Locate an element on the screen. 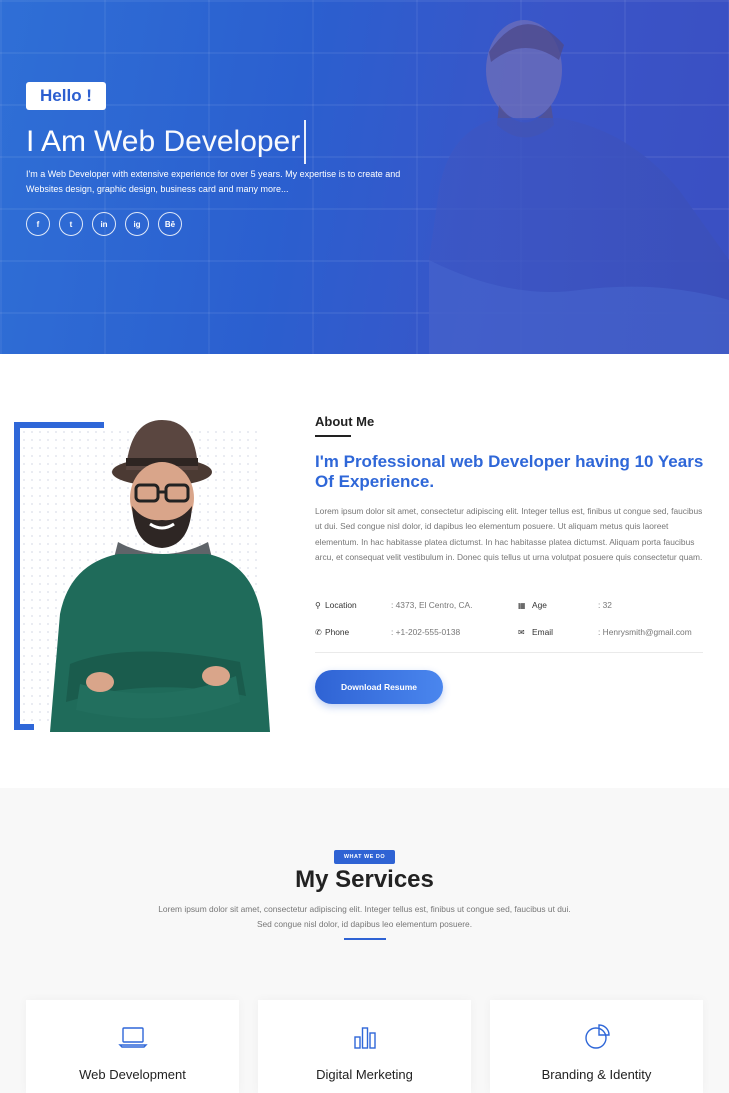 Image resolution: width=729 pixels, height=1093 pixels. about-heading: About Me is located at coordinates (345, 421).